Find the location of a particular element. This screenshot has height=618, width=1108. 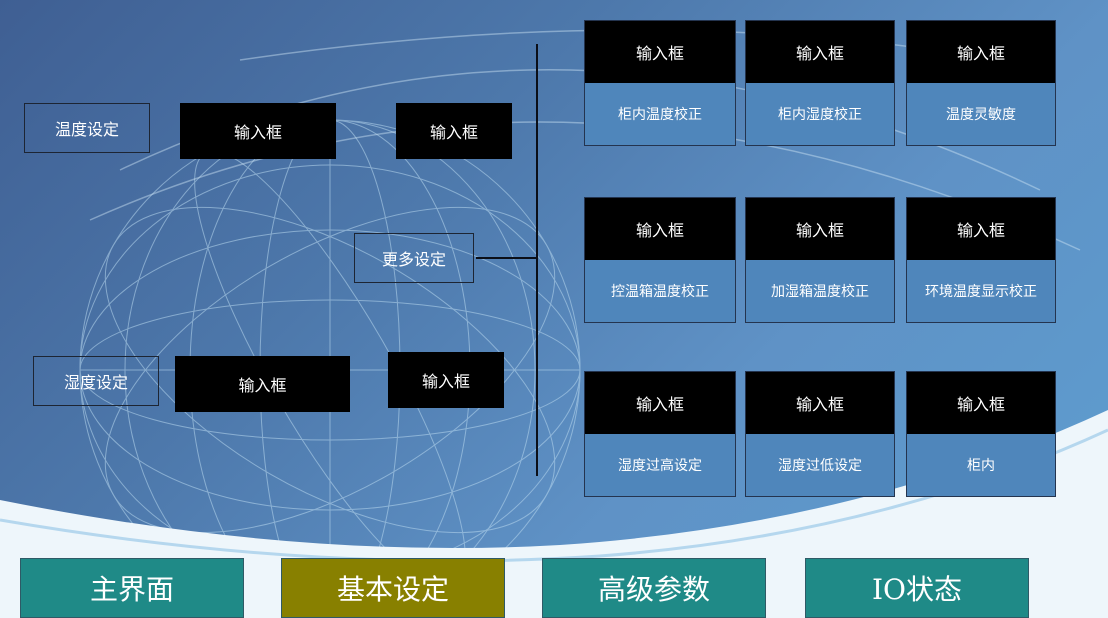

calibration-label: 柜内温度校正 is located at coordinates (660, 115).